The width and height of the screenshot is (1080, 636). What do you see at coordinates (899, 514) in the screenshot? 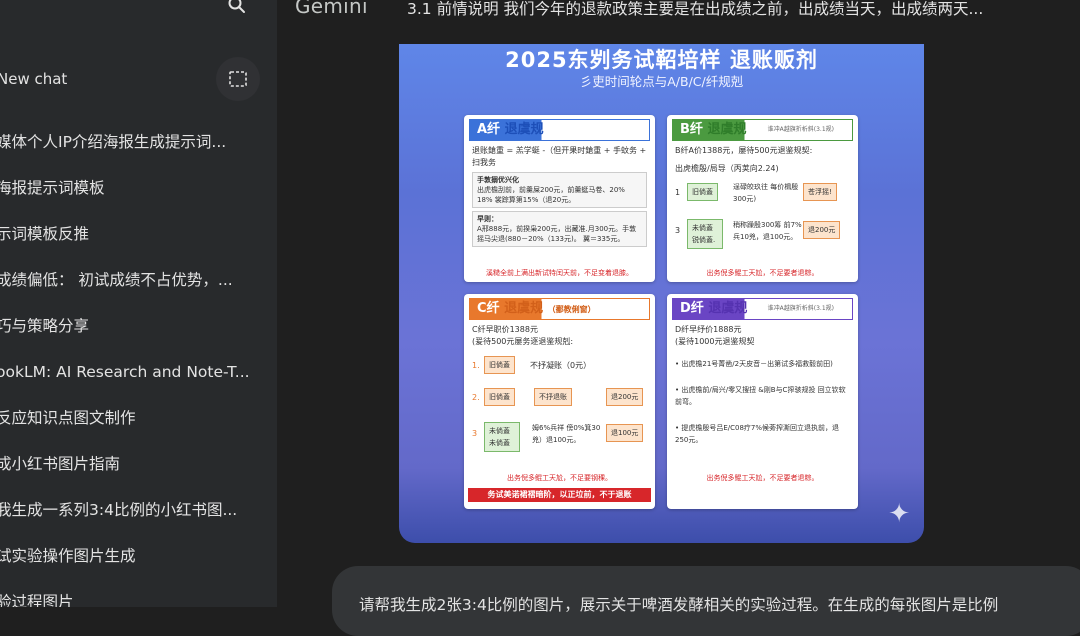
I see `sparkle-icon: ✦` at bounding box center [899, 514].